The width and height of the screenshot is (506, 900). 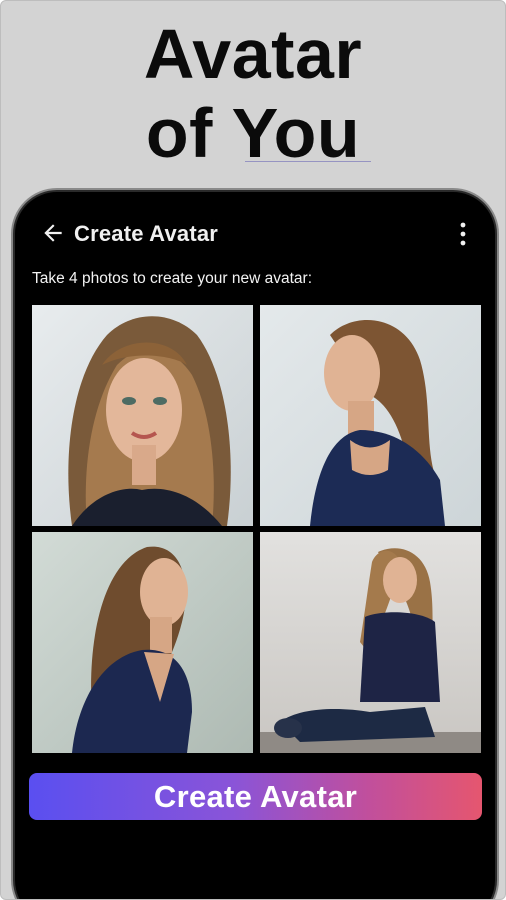 I want to click on promo-headline-line2: of You, so click(x=253, y=133).